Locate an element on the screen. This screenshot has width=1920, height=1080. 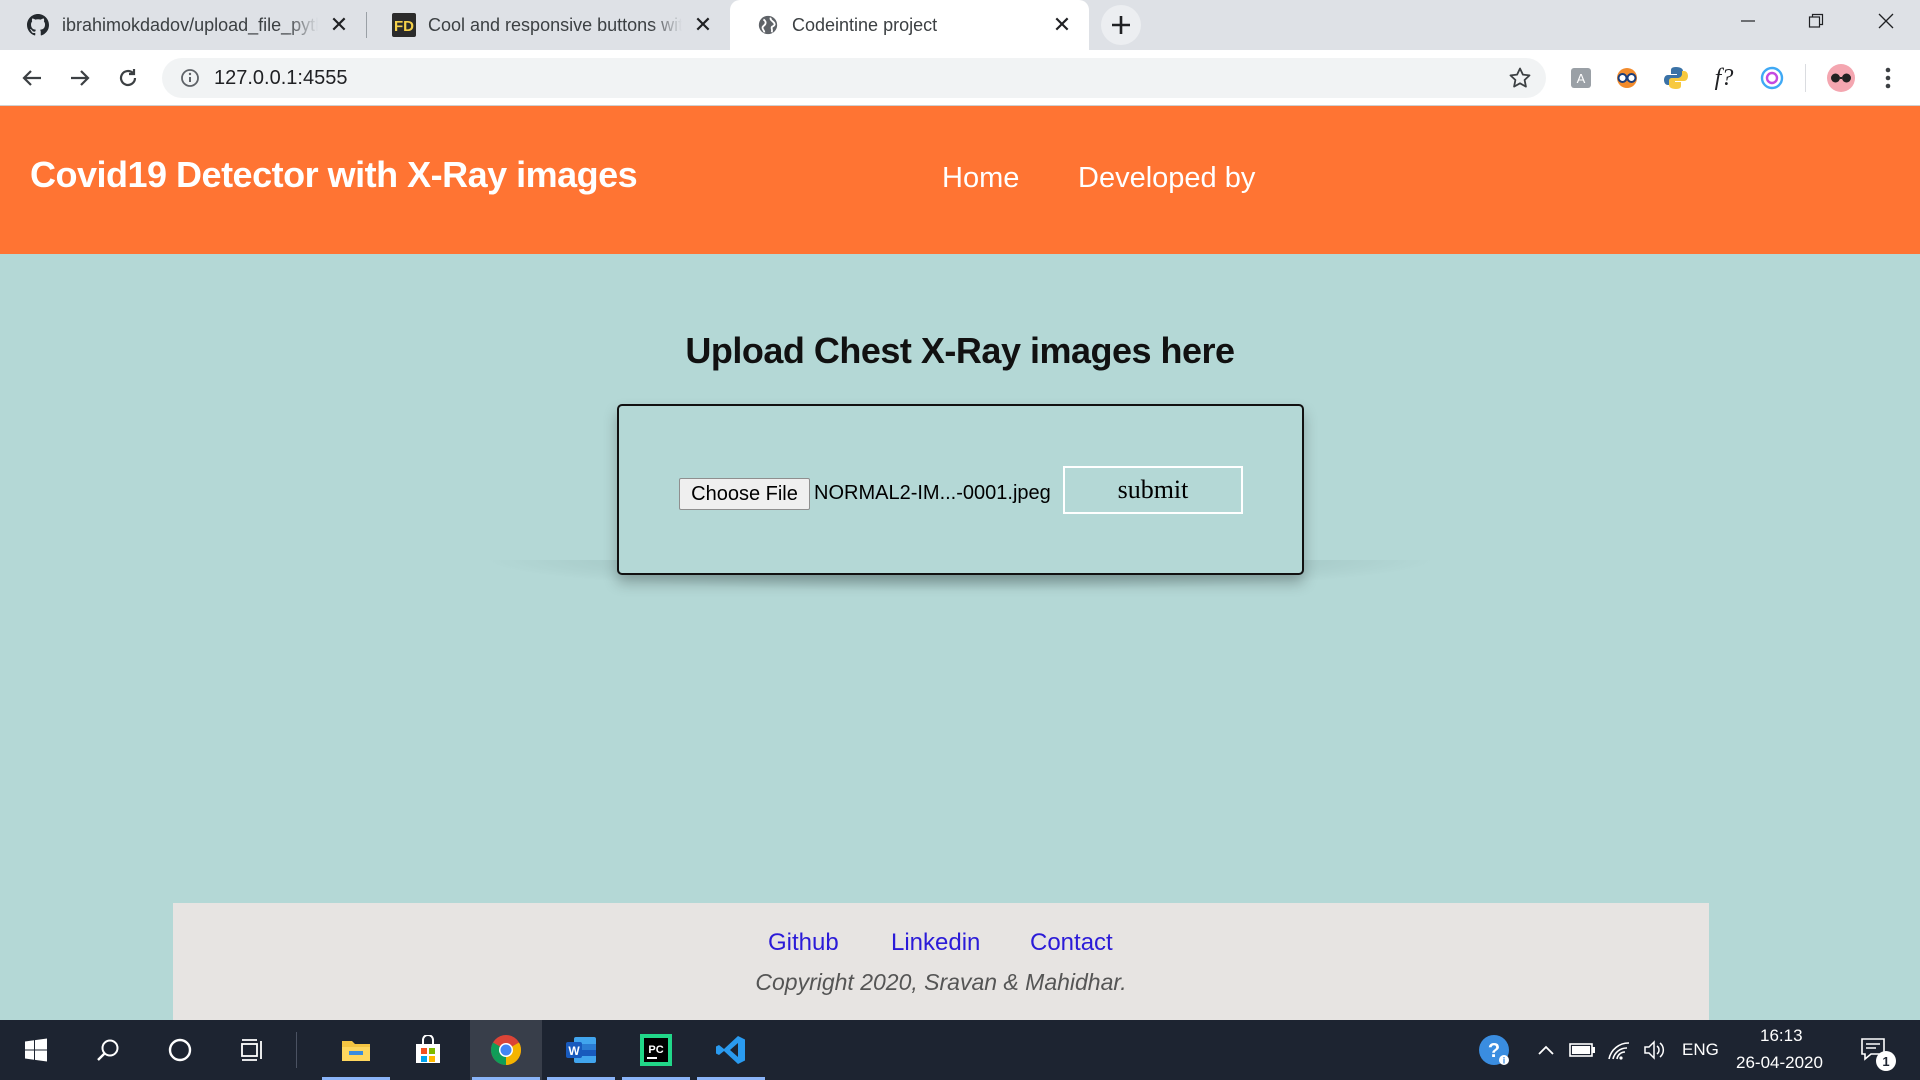
pycharm-icon: PC is located at coordinates (656, 1050).